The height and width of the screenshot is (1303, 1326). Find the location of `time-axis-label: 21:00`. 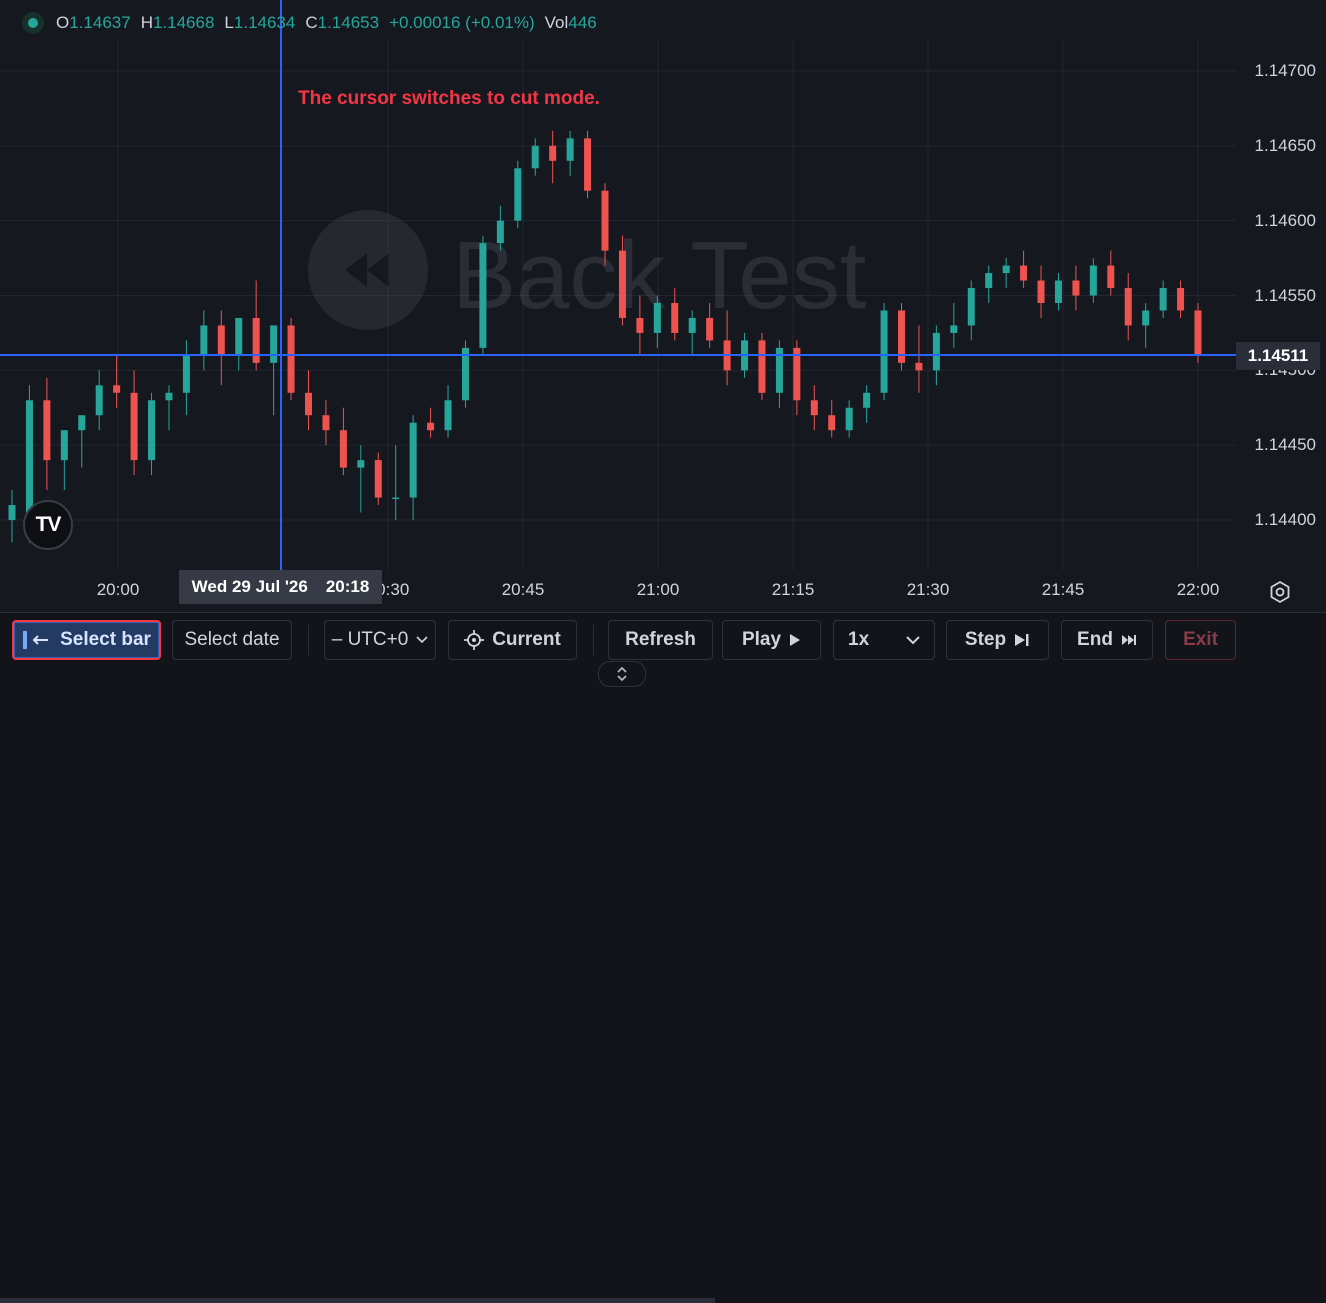

time-axis-label: 21:00 is located at coordinates (658, 589).